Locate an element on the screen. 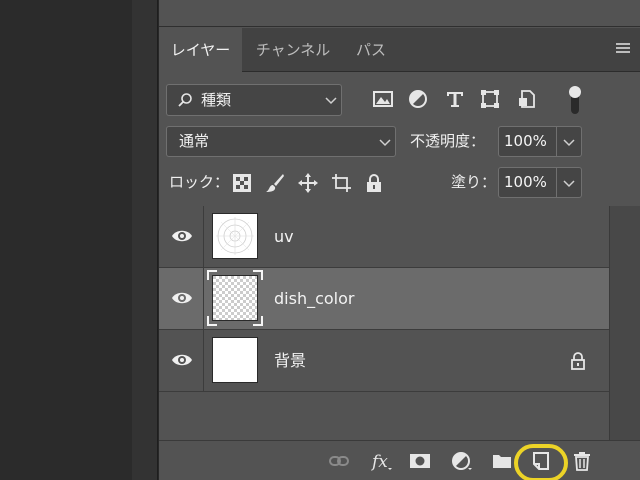 The image size is (640, 480). svg-text: fx is located at coordinates (379, 461).